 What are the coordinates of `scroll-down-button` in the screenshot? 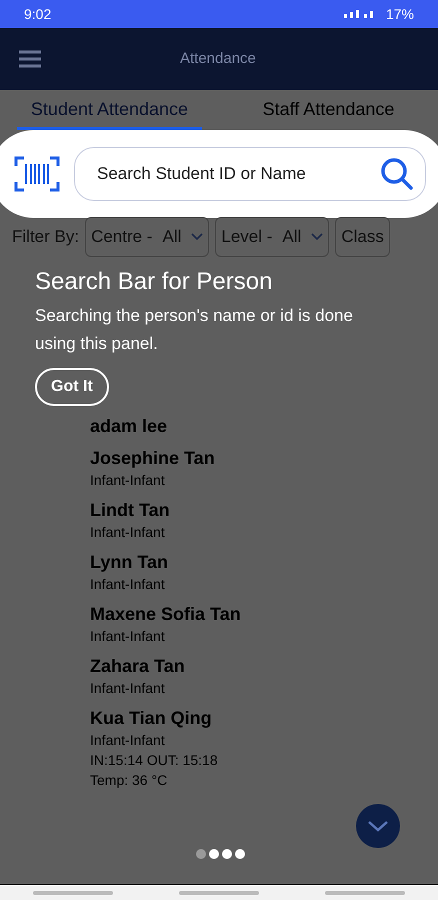 It's located at (378, 826).